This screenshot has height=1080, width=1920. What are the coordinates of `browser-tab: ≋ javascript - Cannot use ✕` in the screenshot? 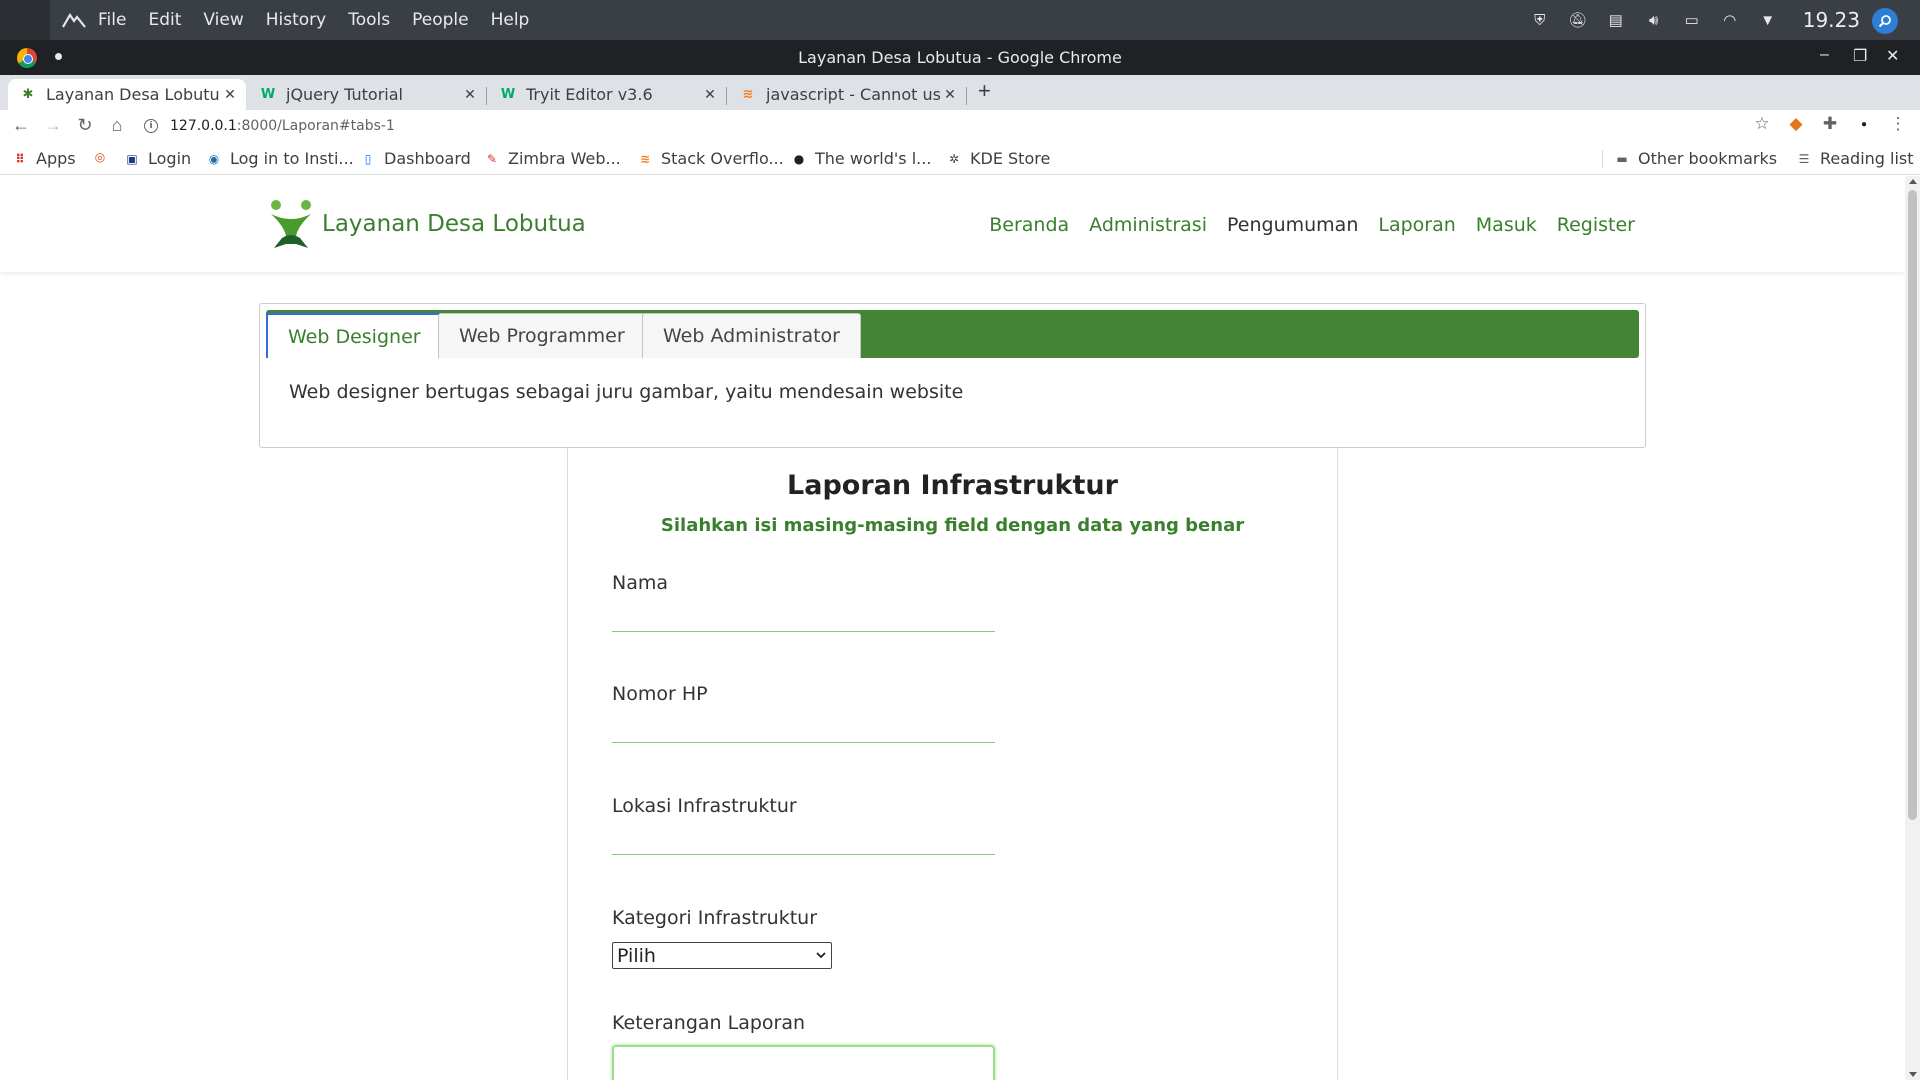 It's located at (847, 94).